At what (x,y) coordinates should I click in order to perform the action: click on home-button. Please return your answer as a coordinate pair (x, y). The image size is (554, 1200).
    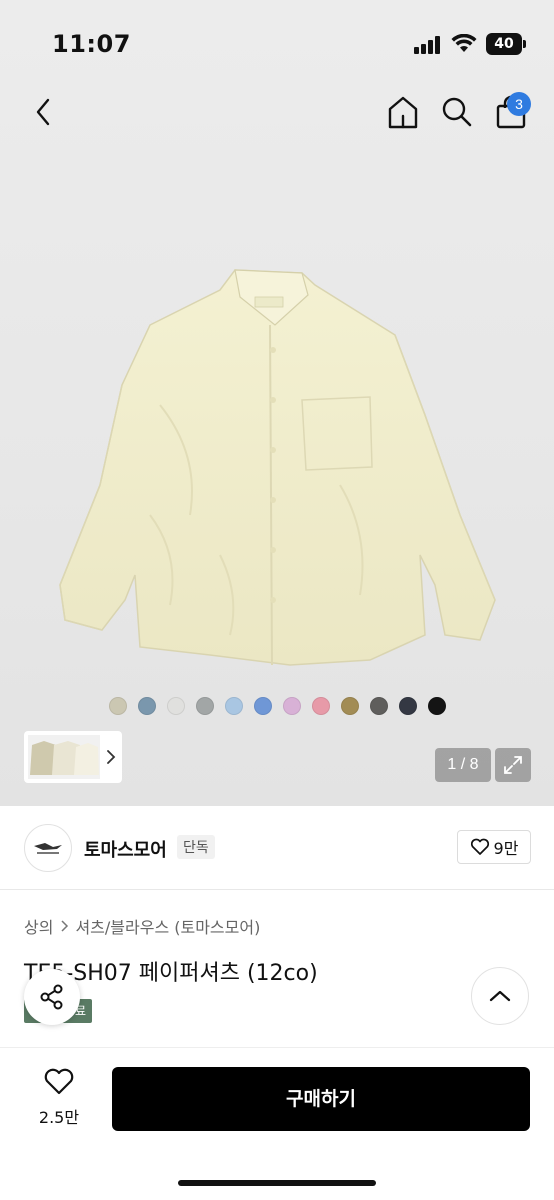
    Looking at the image, I should click on (403, 112).